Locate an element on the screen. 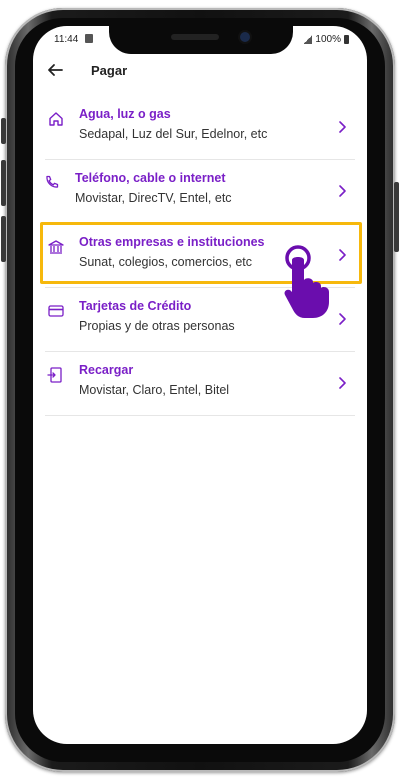  power-button is located at coordinates (396, 217).